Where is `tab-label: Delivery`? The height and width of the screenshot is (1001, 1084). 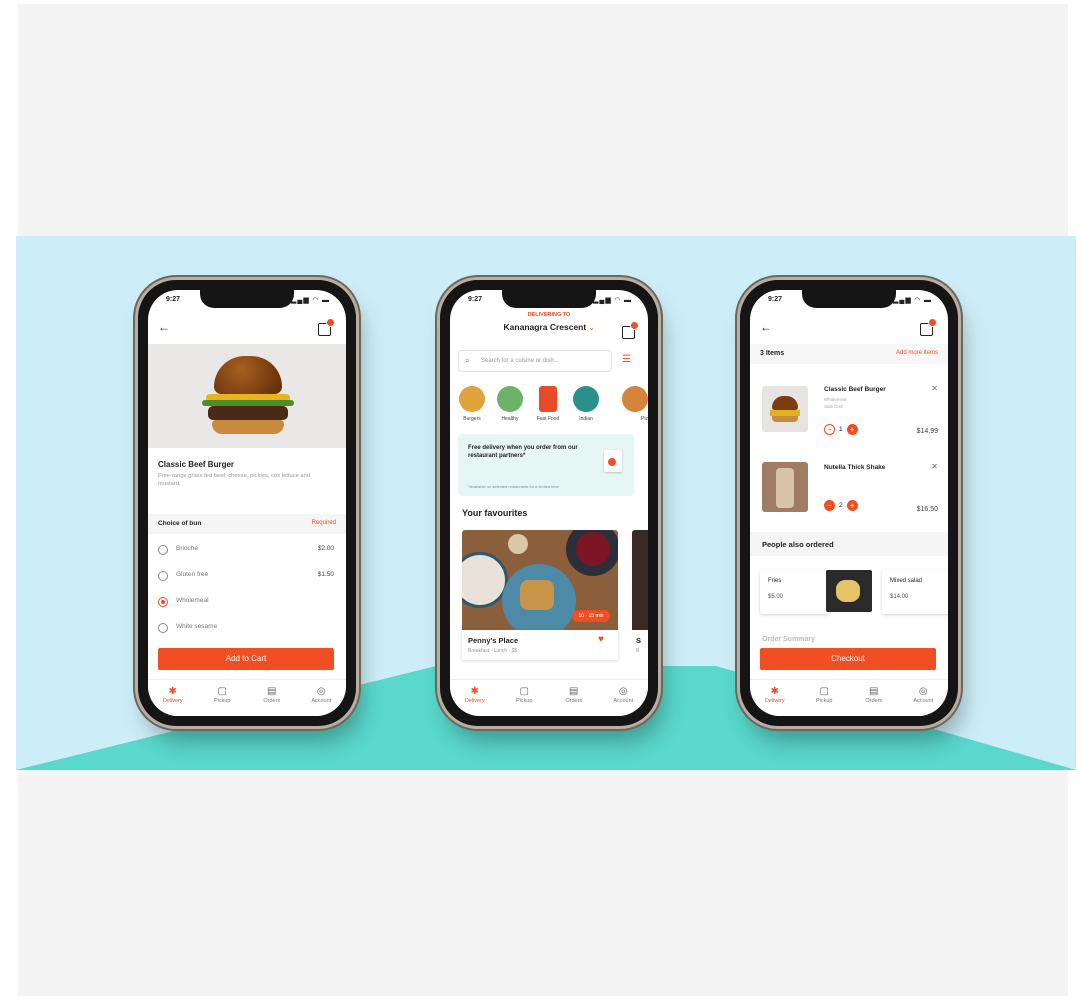
tab-label: Delivery is located at coordinates (474, 701).